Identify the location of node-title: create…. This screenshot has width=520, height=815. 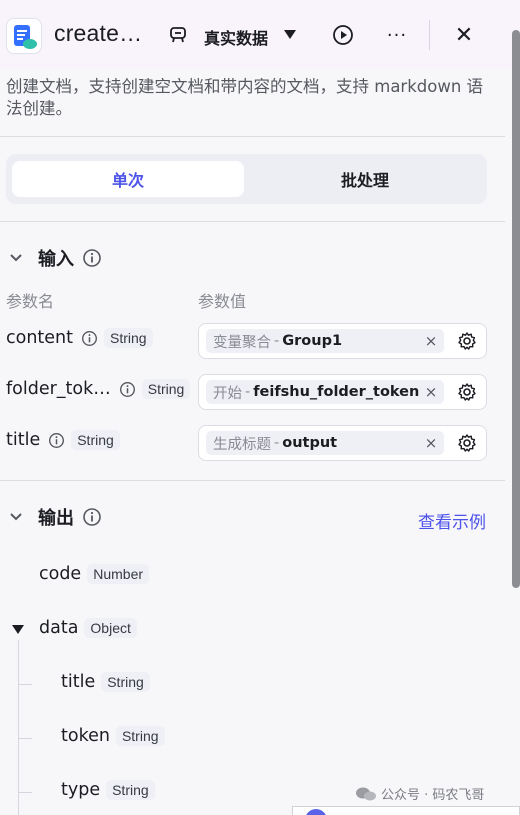
(98, 33).